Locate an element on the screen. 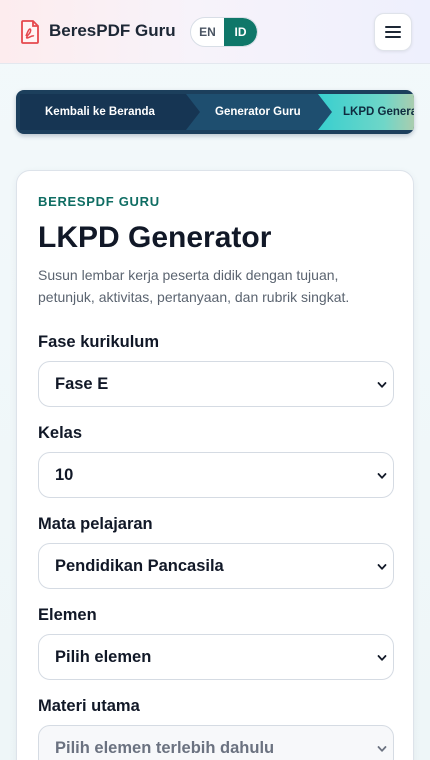  lang-id-button: ID is located at coordinates (240, 32).